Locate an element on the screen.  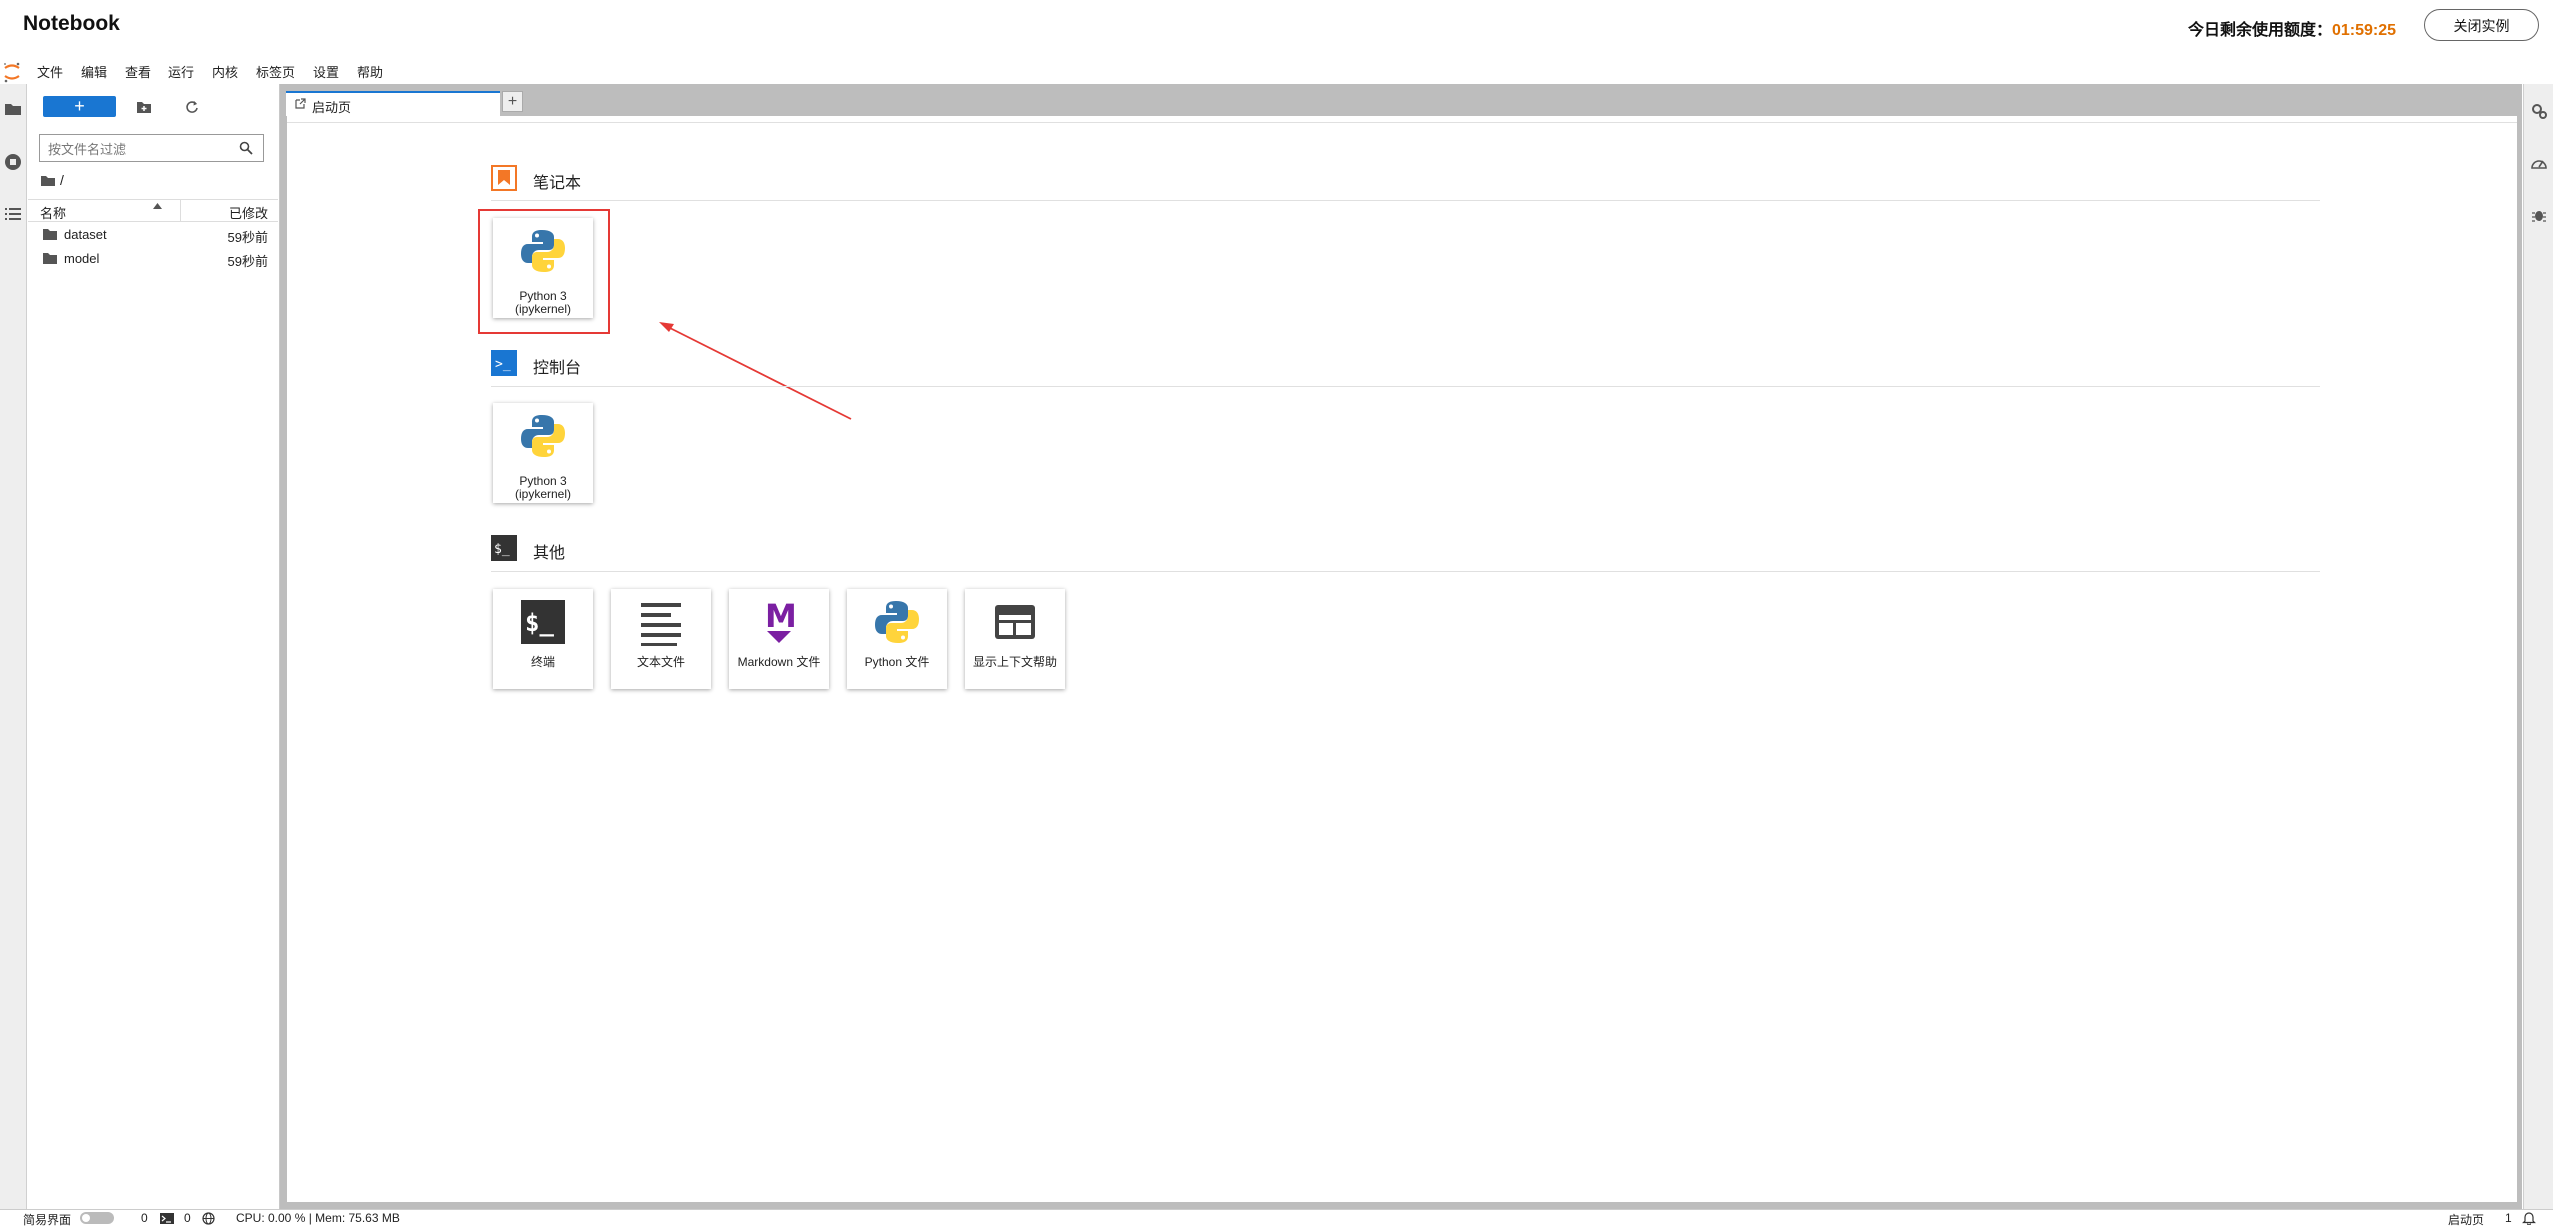
card-label-line2: (ipykernel) is located at coordinates (542, 494).